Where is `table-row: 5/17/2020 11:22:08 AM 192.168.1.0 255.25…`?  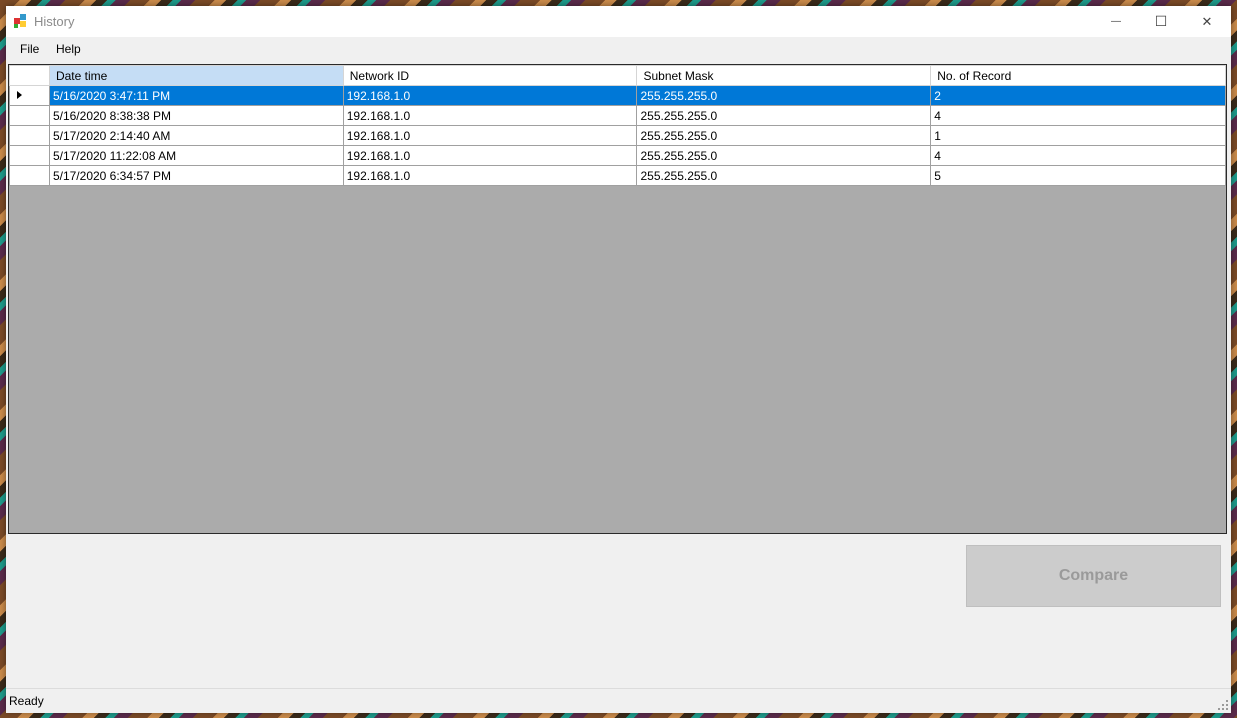 table-row: 5/17/2020 11:22:08 AM 192.168.1.0 255.25… is located at coordinates (617, 155).